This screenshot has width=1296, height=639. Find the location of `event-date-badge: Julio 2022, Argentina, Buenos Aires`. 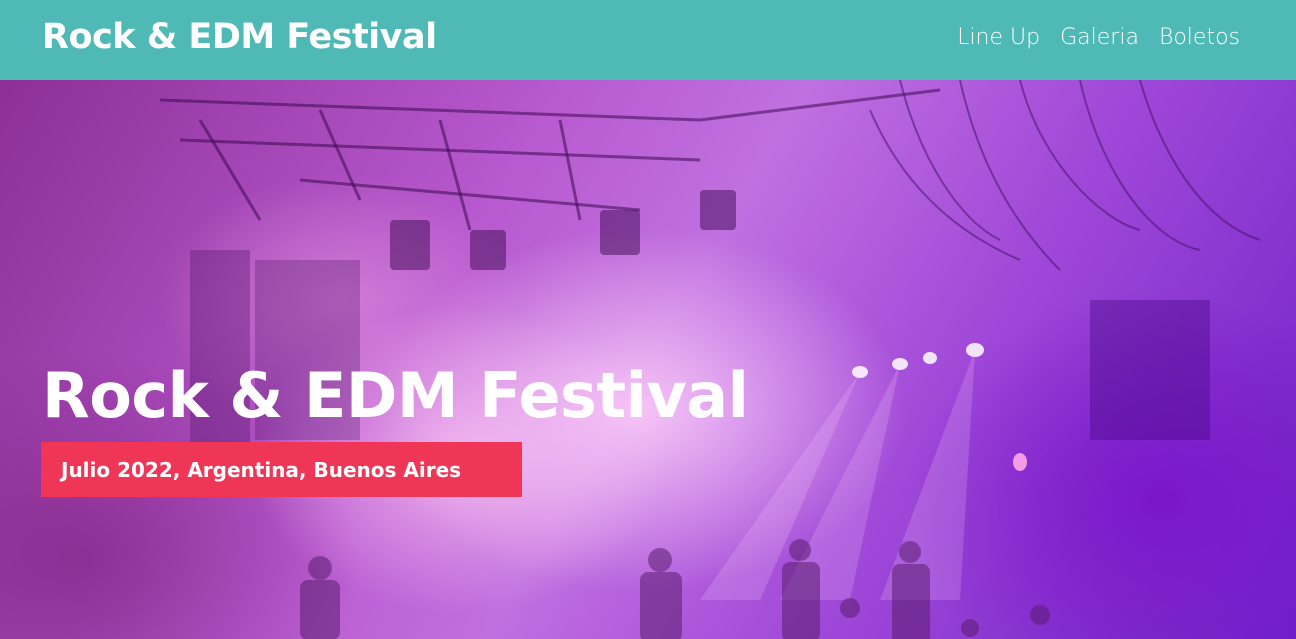

event-date-badge: Julio 2022, Argentina, Buenos Aires is located at coordinates (281, 469).